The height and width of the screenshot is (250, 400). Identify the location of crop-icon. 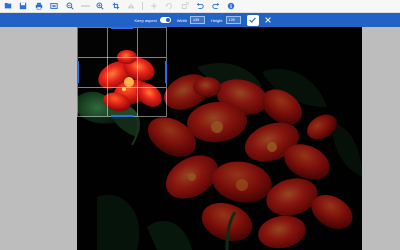
(115, 6).